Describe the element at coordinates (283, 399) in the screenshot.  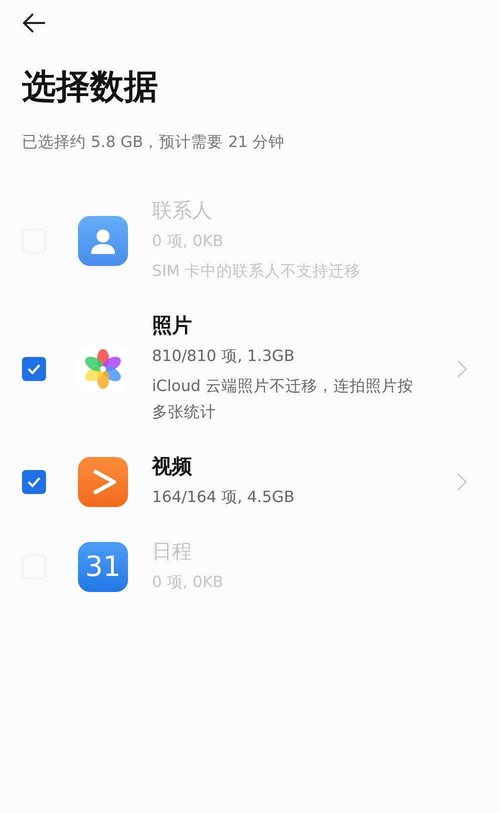
I see `item-note: iCloud 云端照片不迁移，连拍照片按多张统计` at that location.